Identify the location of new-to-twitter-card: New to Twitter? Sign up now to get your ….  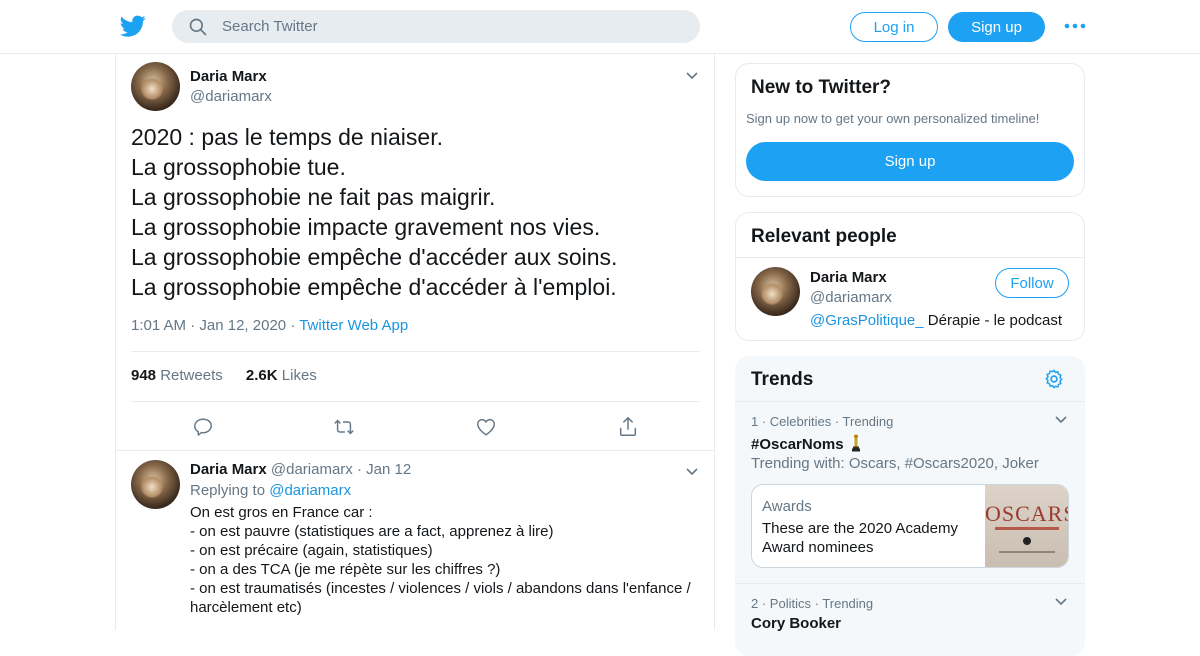
(910, 130).